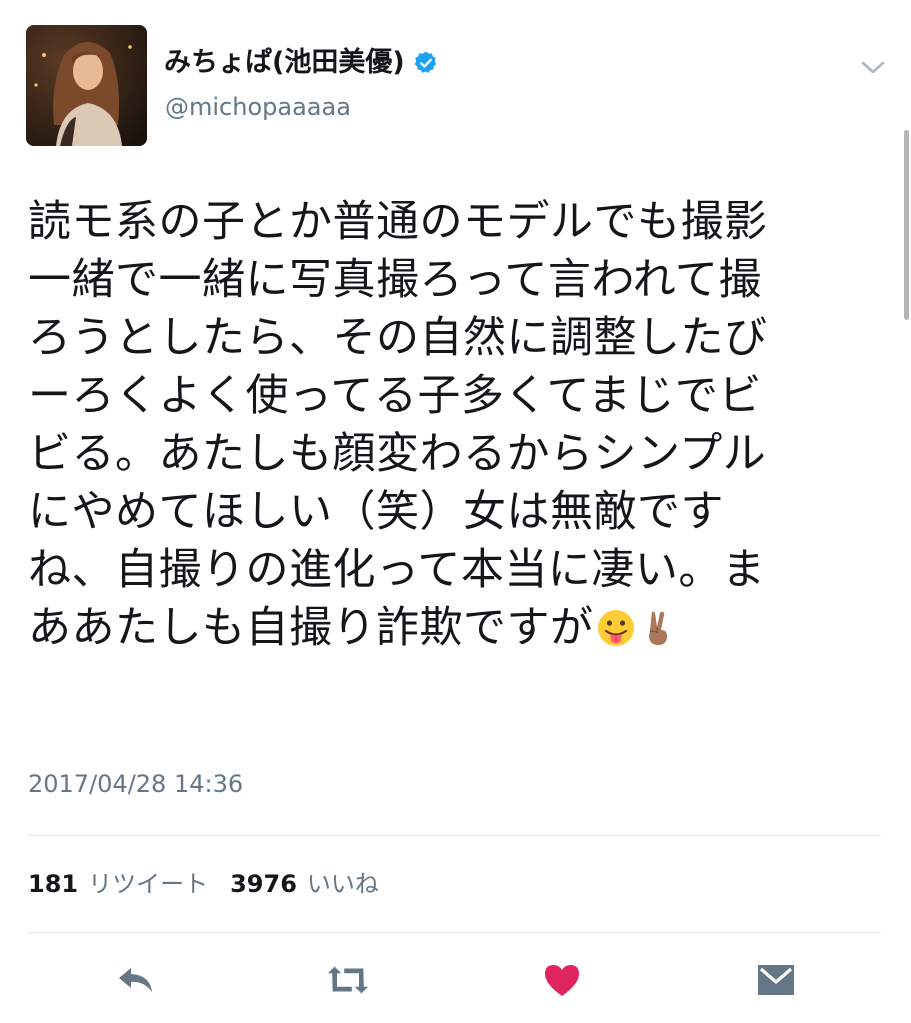 This screenshot has width=911, height=1023. Describe the element at coordinates (398, 222) in the screenshot. I see `tweet-text-line: 読モ系の子とか普通のモデルでも撮影` at that location.